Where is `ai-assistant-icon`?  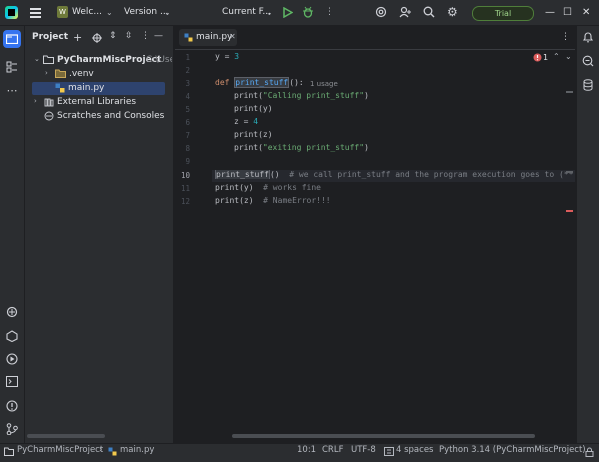
ai-assistant-icon is located at coordinates (381, 12).